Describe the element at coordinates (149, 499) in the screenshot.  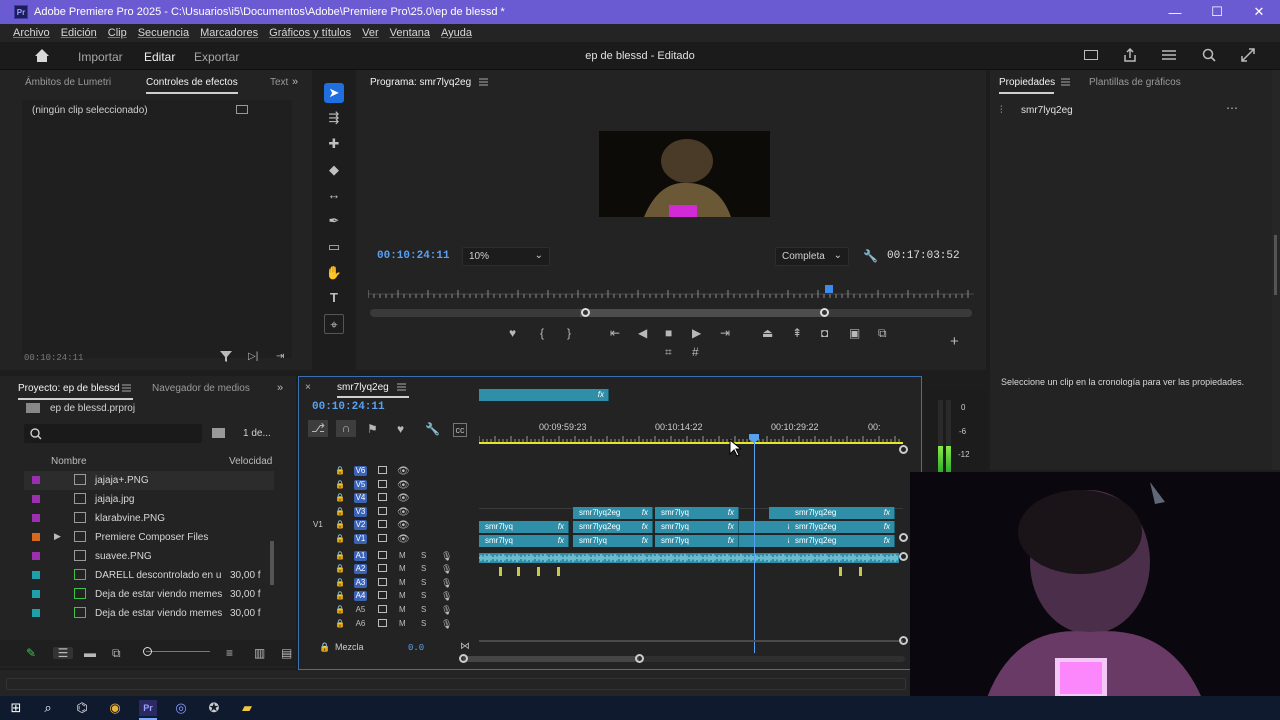
I see `project-item: jajaja.jpg` at that location.